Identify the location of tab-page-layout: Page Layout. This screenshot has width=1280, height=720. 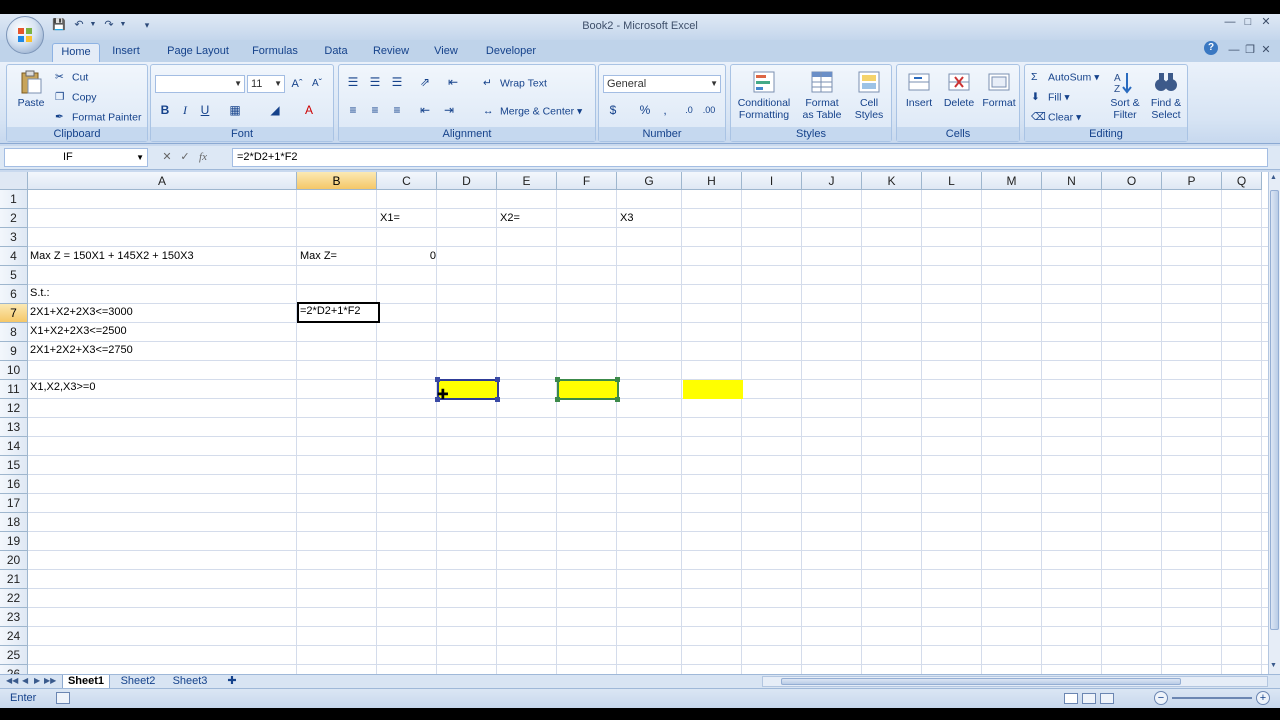
(198, 52).